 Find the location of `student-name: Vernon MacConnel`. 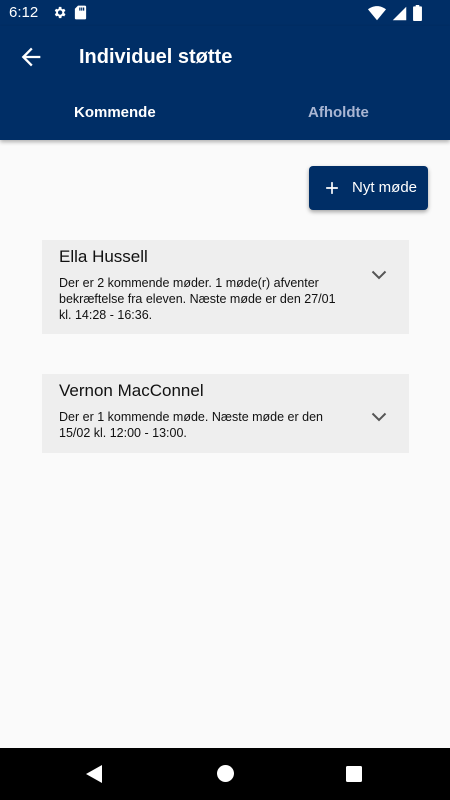

student-name: Vernon MacConnel is located at coordinates (131, 390).